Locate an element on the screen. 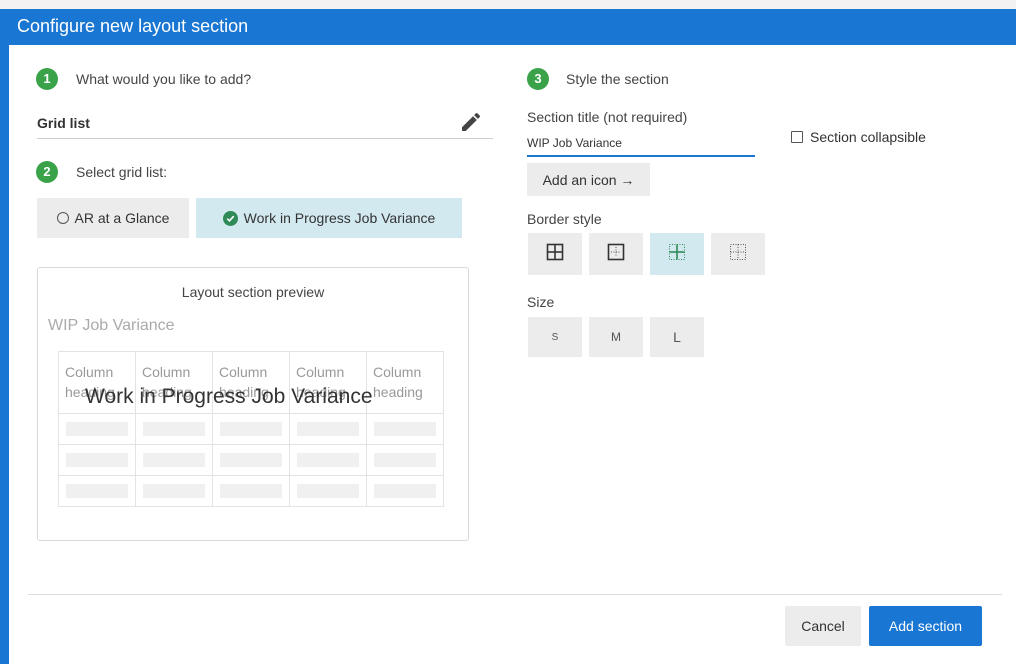 The image size is (1016, 664). size-s-button: S is located at coordinates (555, 337).